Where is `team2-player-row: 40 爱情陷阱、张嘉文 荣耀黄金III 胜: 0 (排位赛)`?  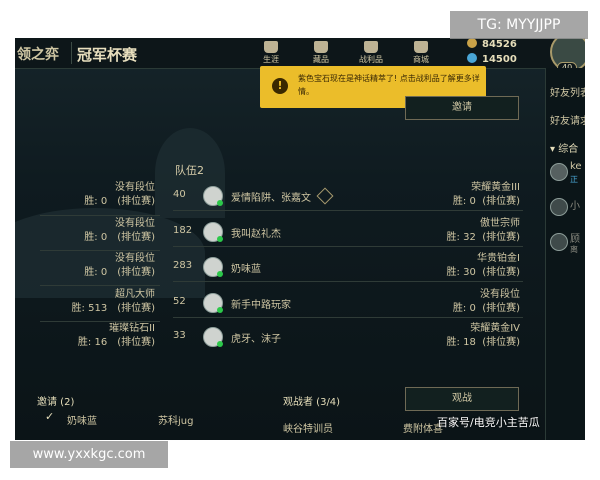
team2-player-row: 40 爱情陷阱、张嘉文 荣耀黄金III 胜: 0 (排位赛) is located at coordinates (348, 196).